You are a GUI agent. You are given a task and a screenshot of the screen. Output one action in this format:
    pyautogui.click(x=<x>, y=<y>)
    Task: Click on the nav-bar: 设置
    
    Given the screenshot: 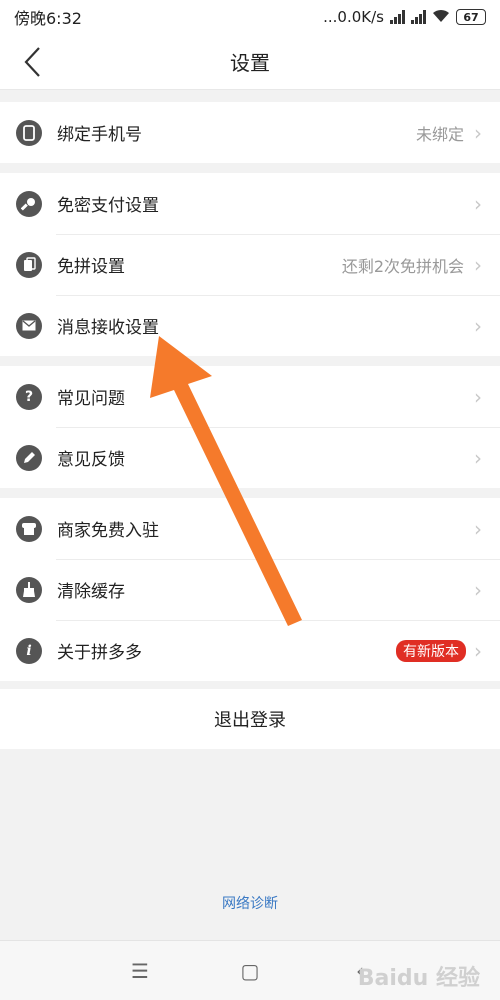 What is the action you would take?
    pyautogui.click(x=250, y=62)
    